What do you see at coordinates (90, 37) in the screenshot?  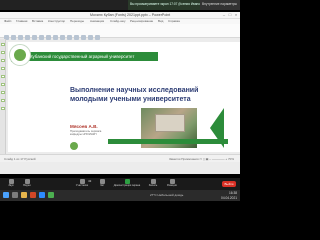 I see `find-icon` at bounding box center [90, 37].